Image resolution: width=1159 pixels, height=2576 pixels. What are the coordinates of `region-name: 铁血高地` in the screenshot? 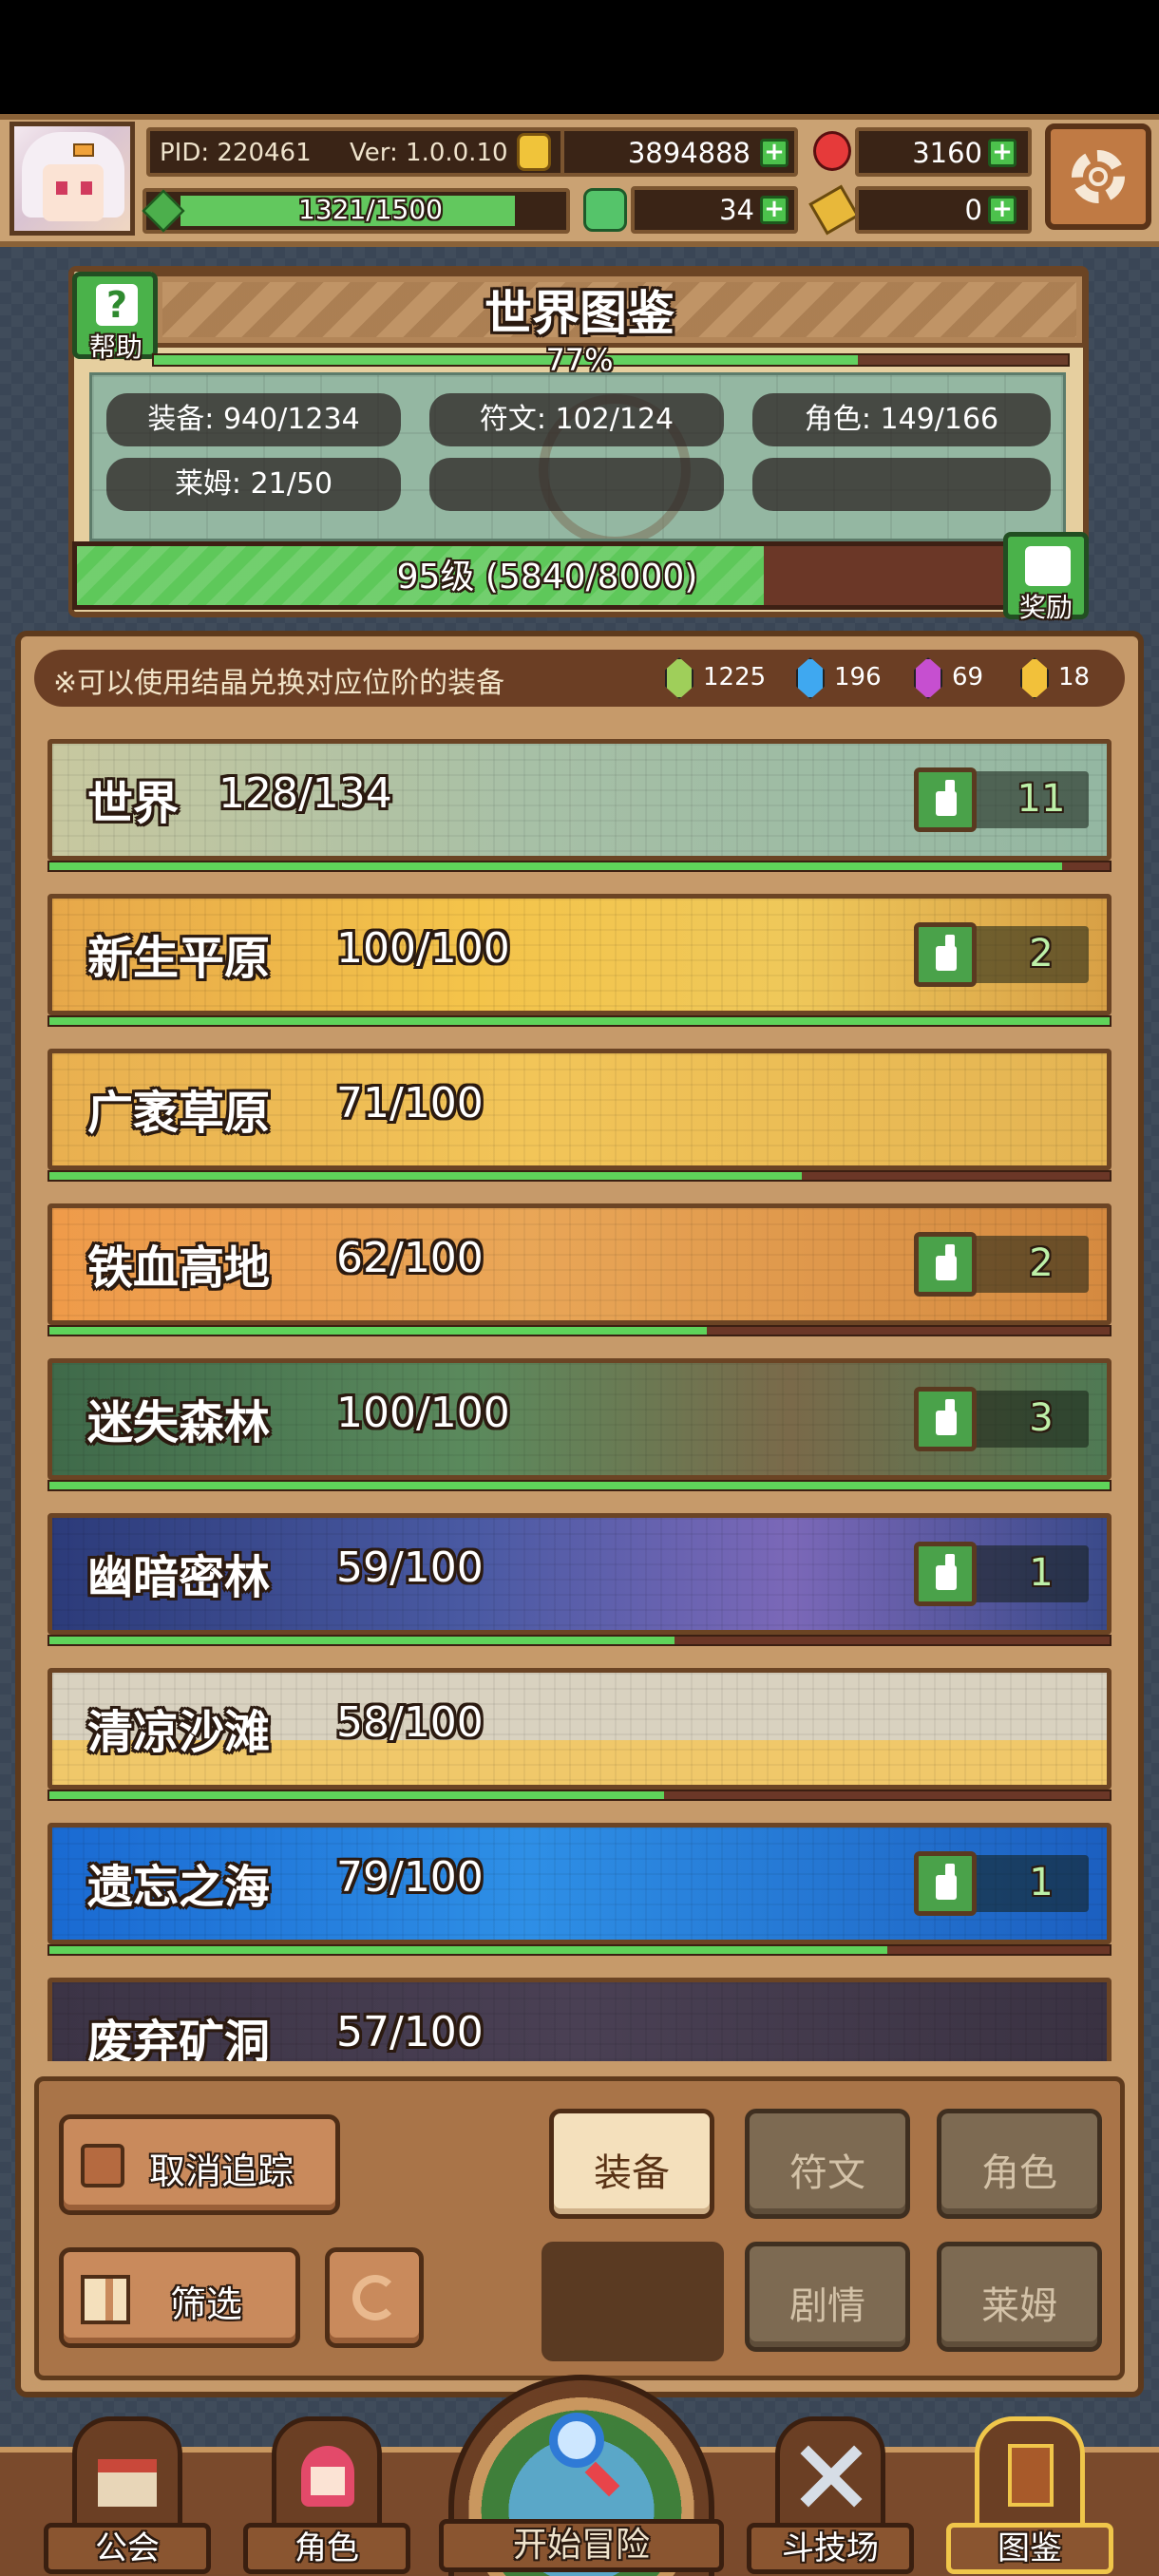 It's located at (179, 1268).